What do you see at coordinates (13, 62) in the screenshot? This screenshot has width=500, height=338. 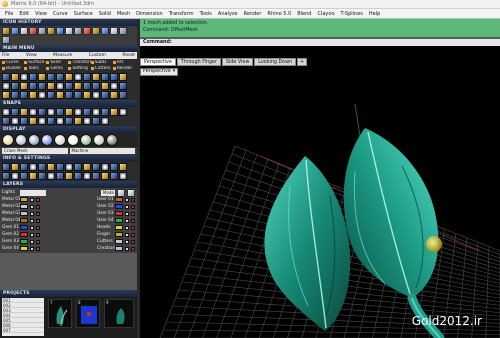 I see `main-menu-category: Curve` at bounding box center [13, 62].